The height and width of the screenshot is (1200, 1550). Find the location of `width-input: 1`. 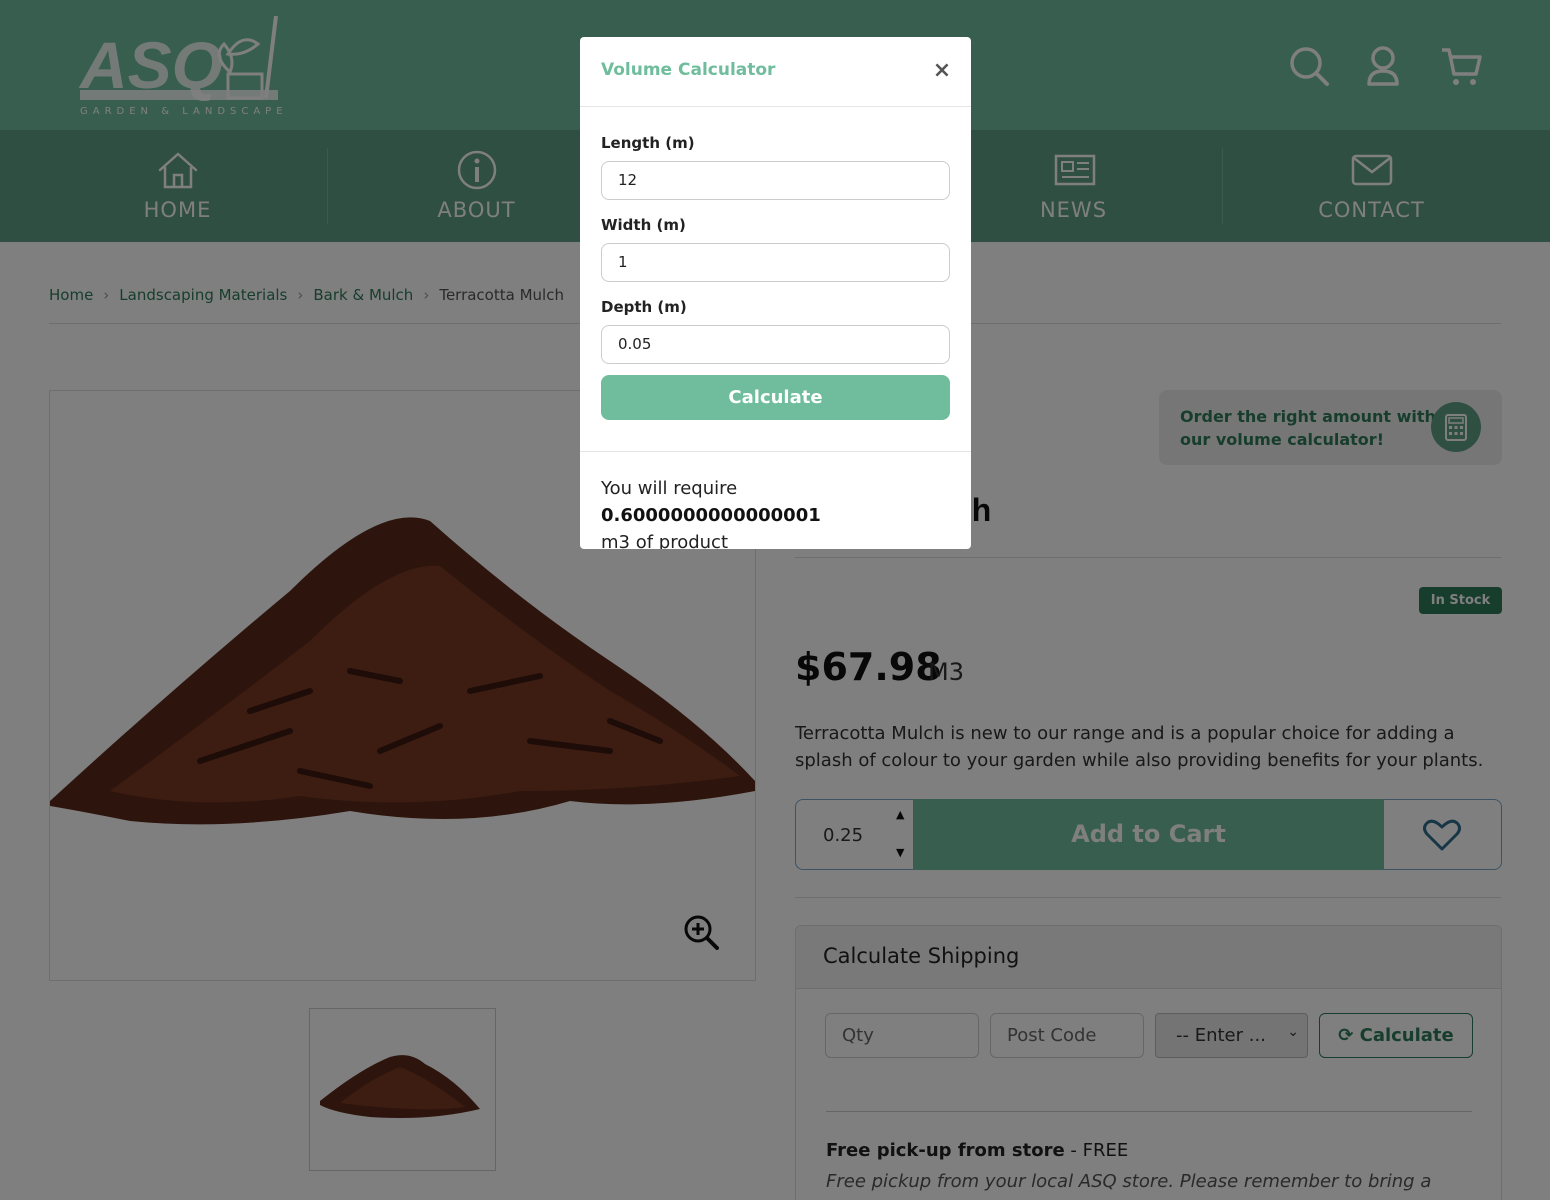

width-input: 1 is located at coordinates (775, 262).